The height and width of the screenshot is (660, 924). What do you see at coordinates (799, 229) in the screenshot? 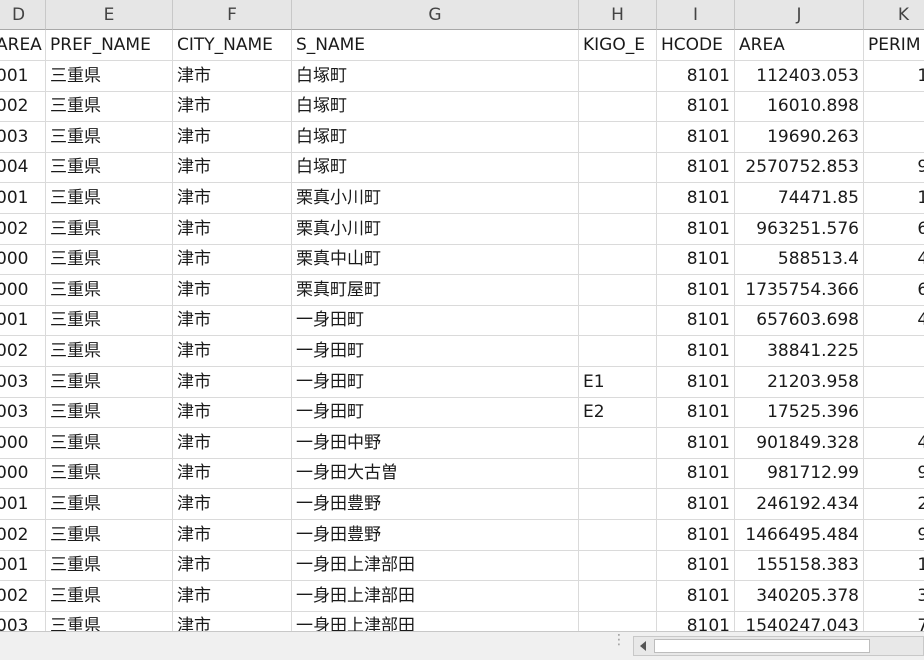
I see `table-cell: 963251.576` at bounding box center [799, 229].